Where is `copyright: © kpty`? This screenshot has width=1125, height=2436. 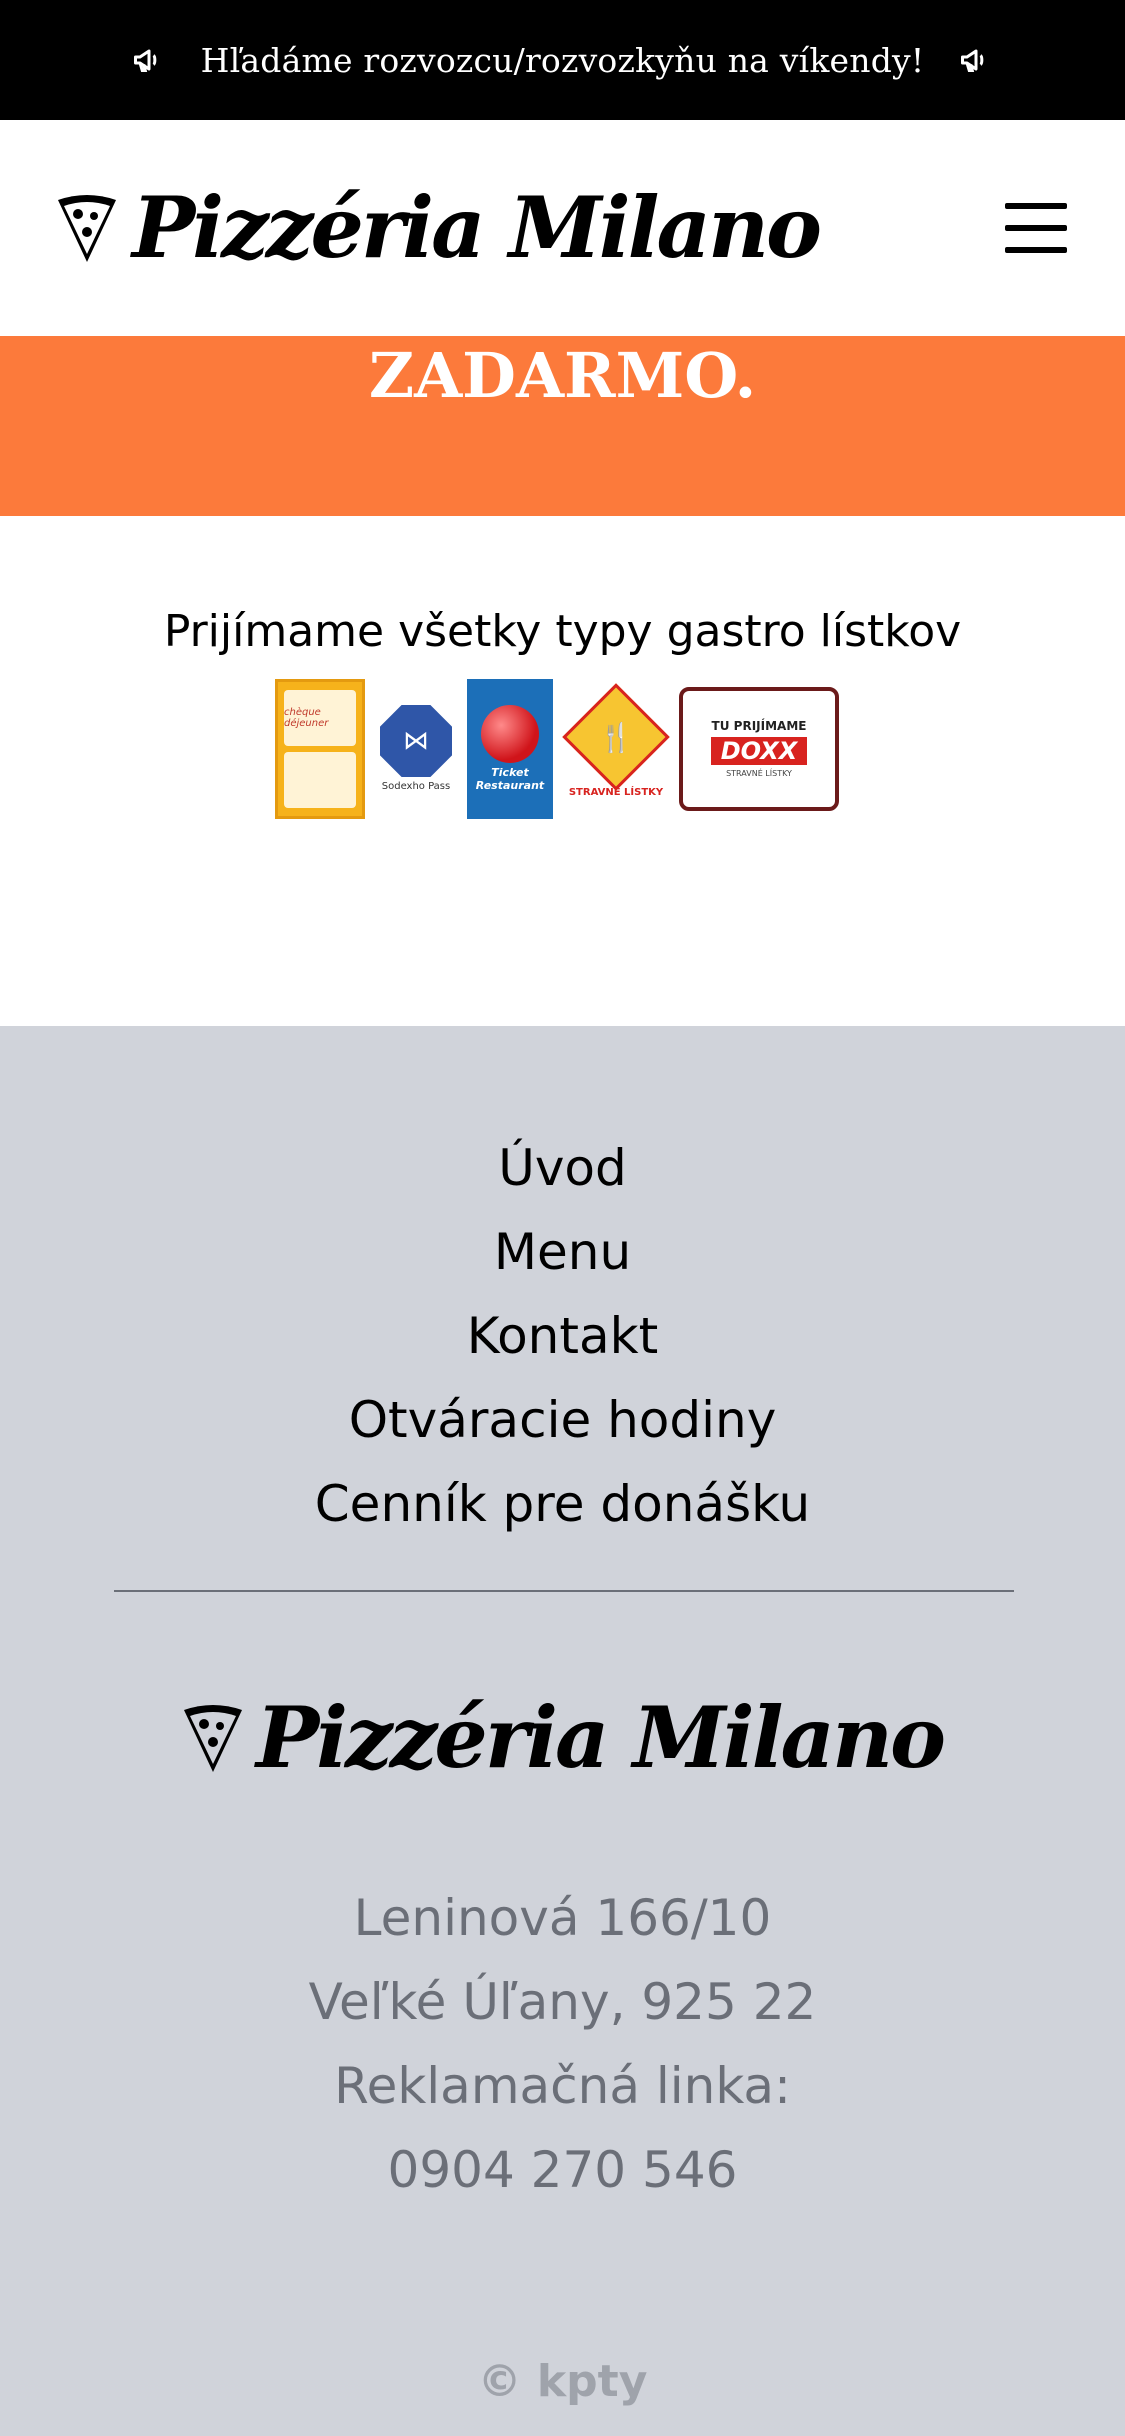 copyright: © kpty is located at coordinates (562, 2381).